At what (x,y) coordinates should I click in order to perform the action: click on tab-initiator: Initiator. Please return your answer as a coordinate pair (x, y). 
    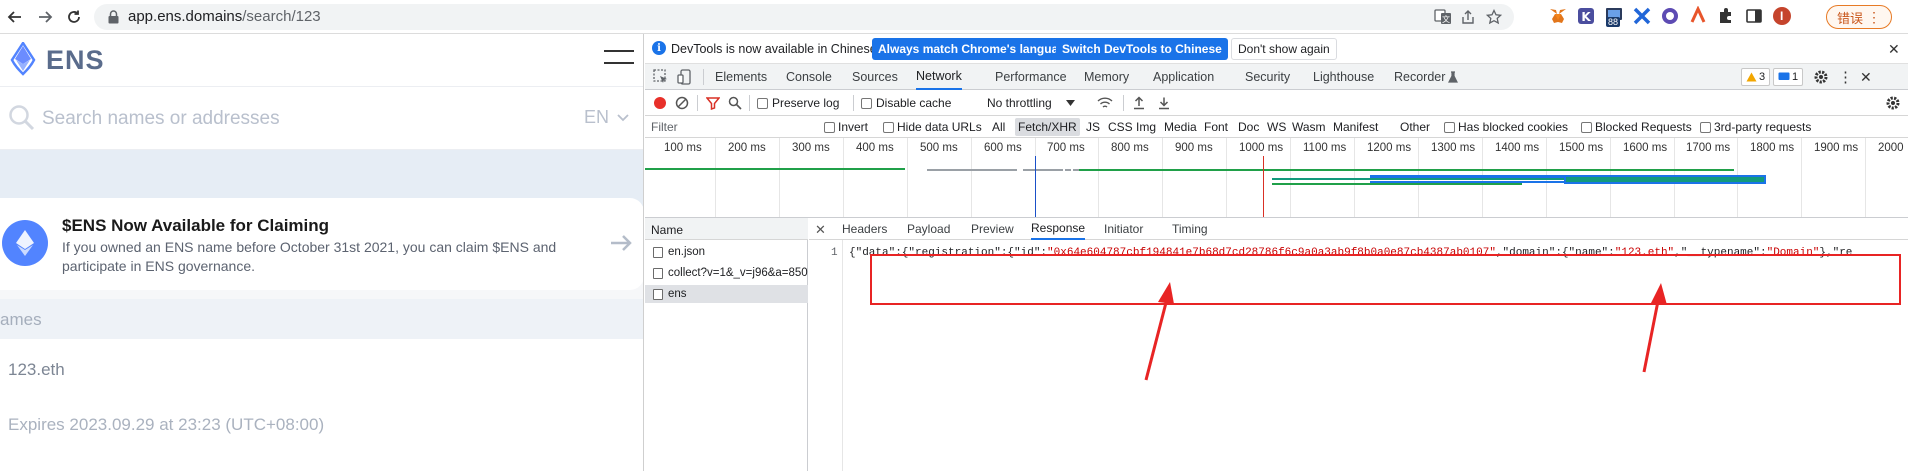
    Looking at the image, I should click on (1123, 229).